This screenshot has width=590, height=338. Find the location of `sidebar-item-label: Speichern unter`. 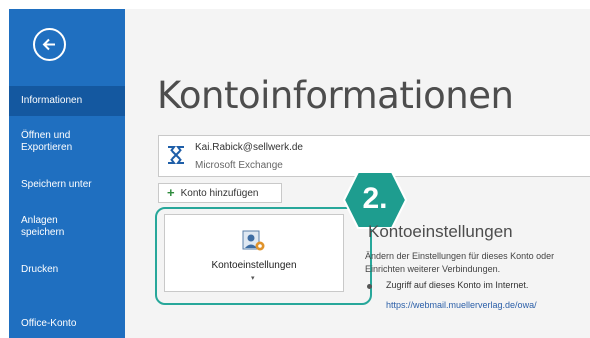

sidebar-item-label: Speichern unter is located at coordinates (56, 184).